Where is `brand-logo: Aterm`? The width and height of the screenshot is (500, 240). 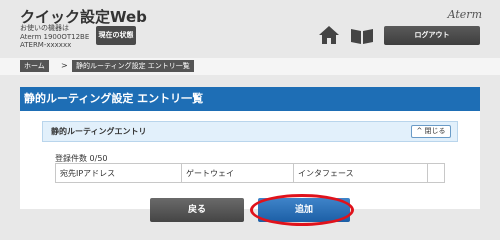
brand-logo: Aterm is located at coordinates (464, 14).